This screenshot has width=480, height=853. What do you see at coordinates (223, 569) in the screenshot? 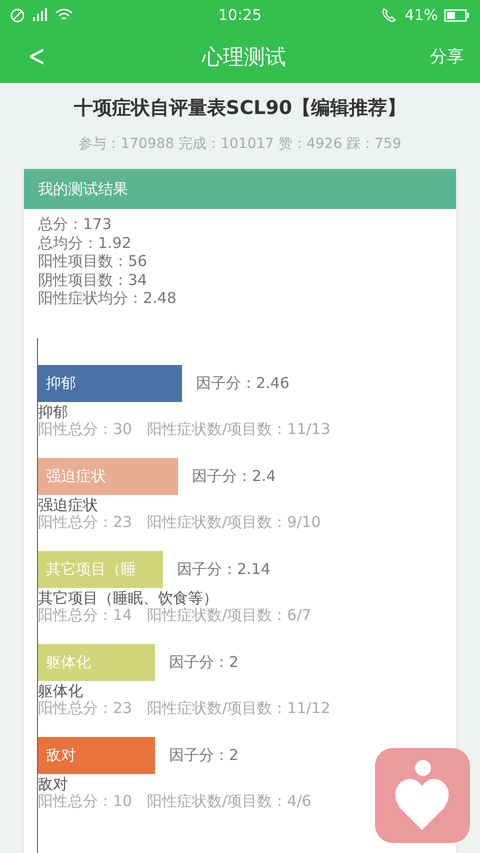
I see `factor-score: 因子分：2.14` at bounding box center [223, 569].